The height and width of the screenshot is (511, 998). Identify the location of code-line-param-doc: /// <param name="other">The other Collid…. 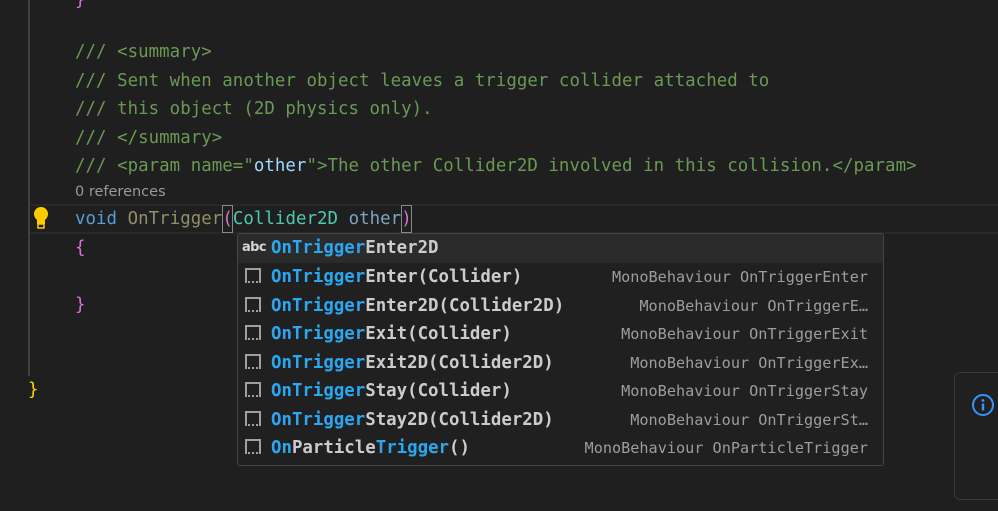
(496, 166).